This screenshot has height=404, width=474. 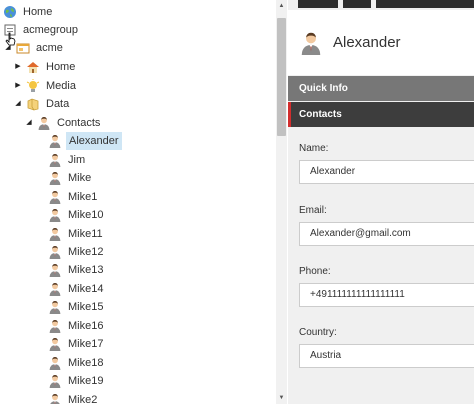 I want to click on tree-item-label: Data, so click(x=58, y=104).